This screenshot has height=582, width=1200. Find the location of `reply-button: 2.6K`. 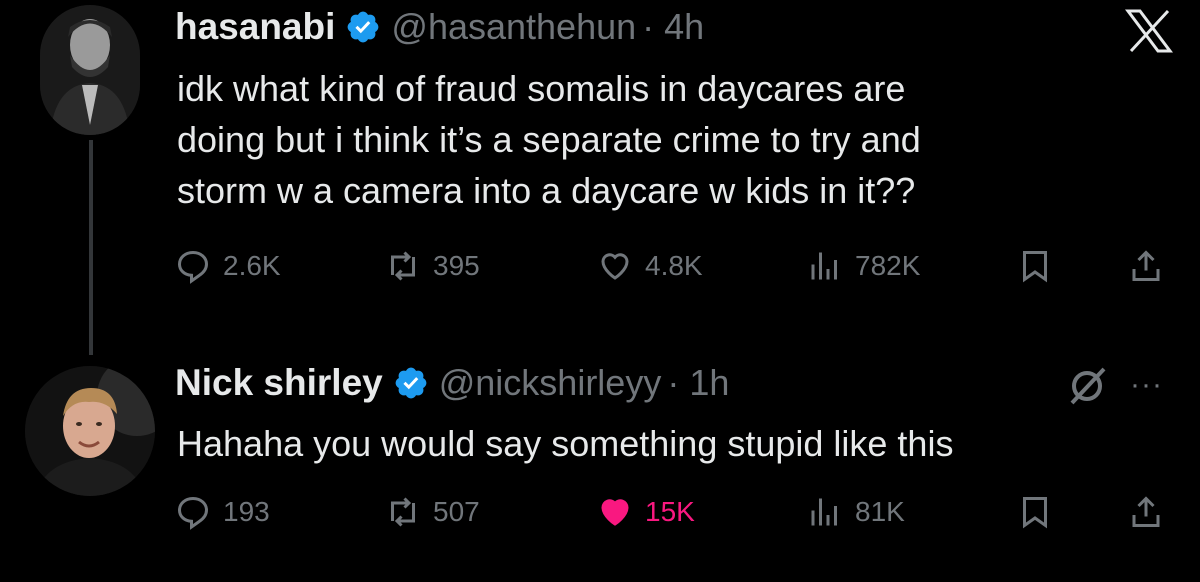

reply-button: 2.6K is located at coordinates (228, 266).